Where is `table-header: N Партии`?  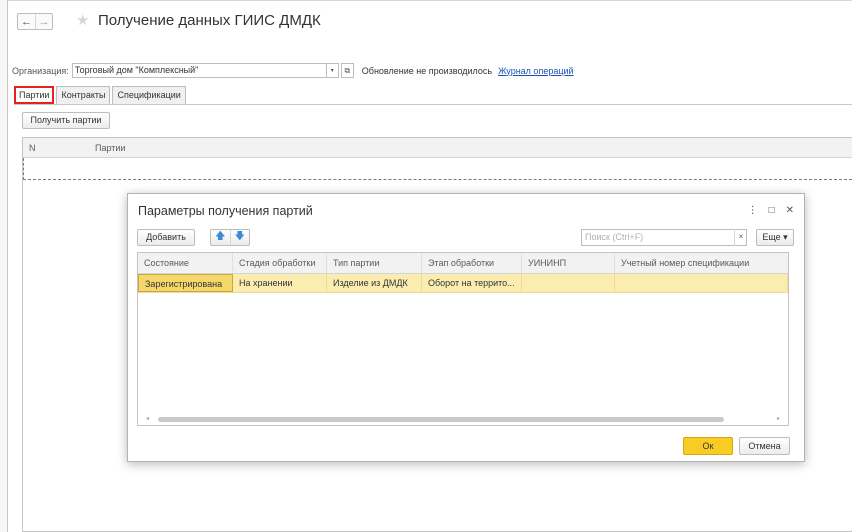
table-header: N Партии is located at coordinates (437, 148).